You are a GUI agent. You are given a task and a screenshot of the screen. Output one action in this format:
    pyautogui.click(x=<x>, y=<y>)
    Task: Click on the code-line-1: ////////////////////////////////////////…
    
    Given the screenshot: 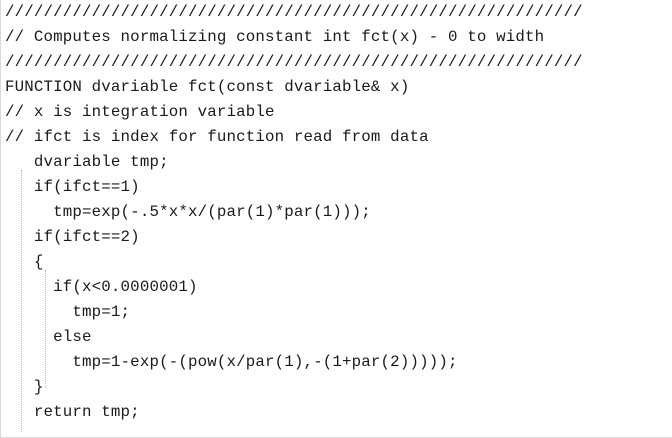 What is the action you would take?
    pyautogui.click(x=294, y=12)
    